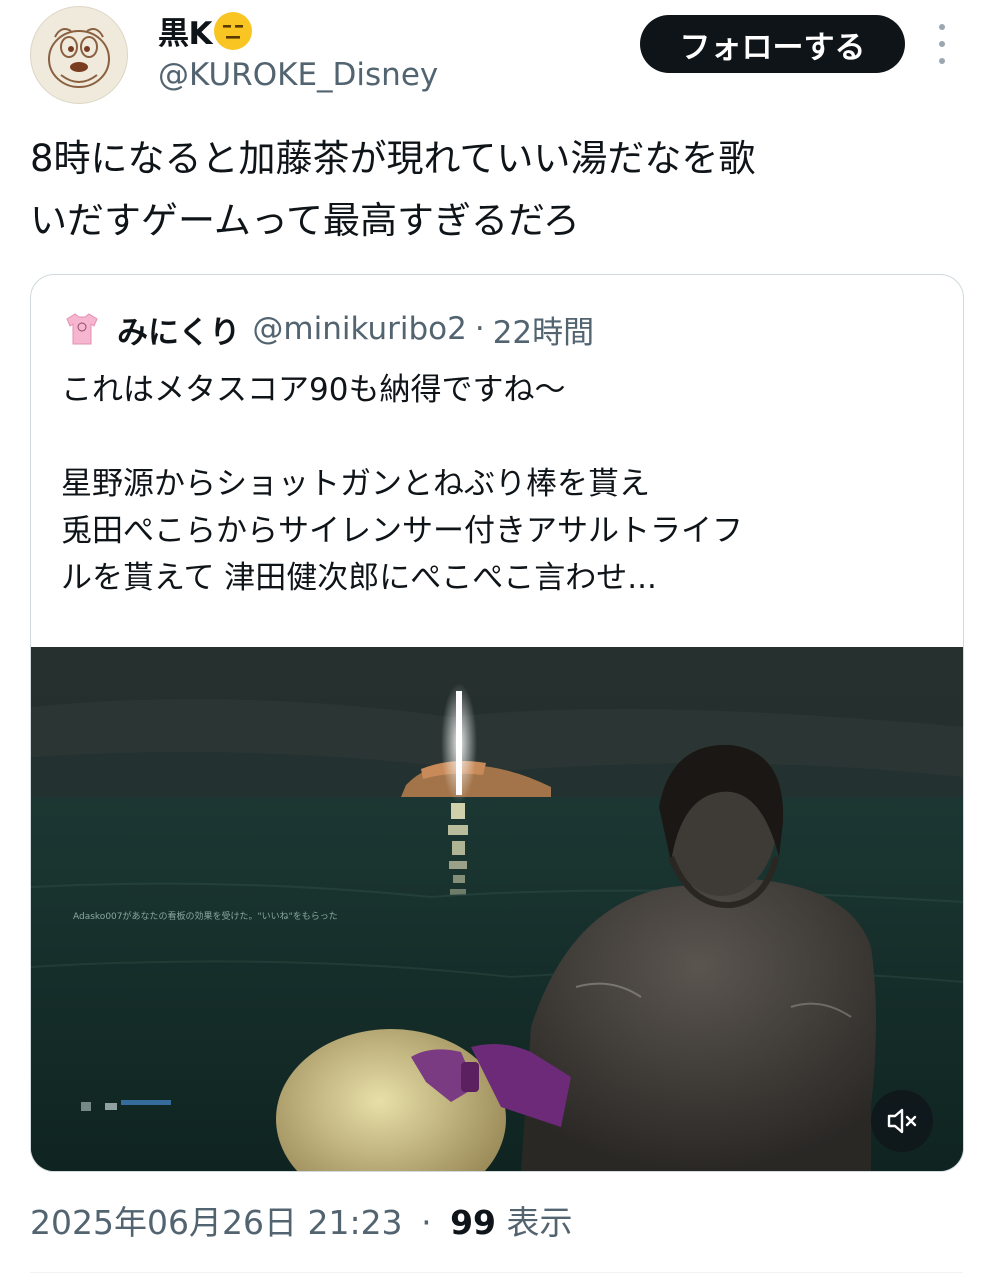  I want to click on game-notification-text: Adasko007があなたの看板の効果を受けた。"いいね"をもらった, so click(205, 916).